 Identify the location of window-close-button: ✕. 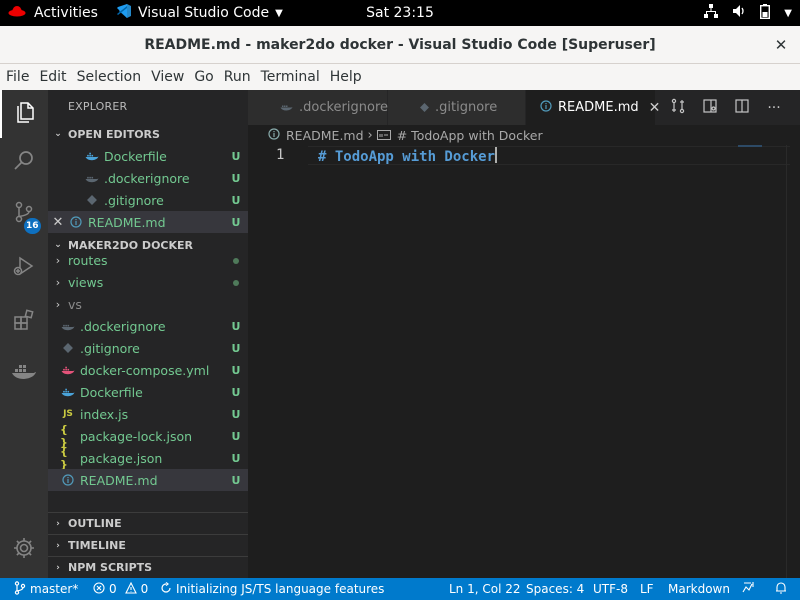
(781, 45).